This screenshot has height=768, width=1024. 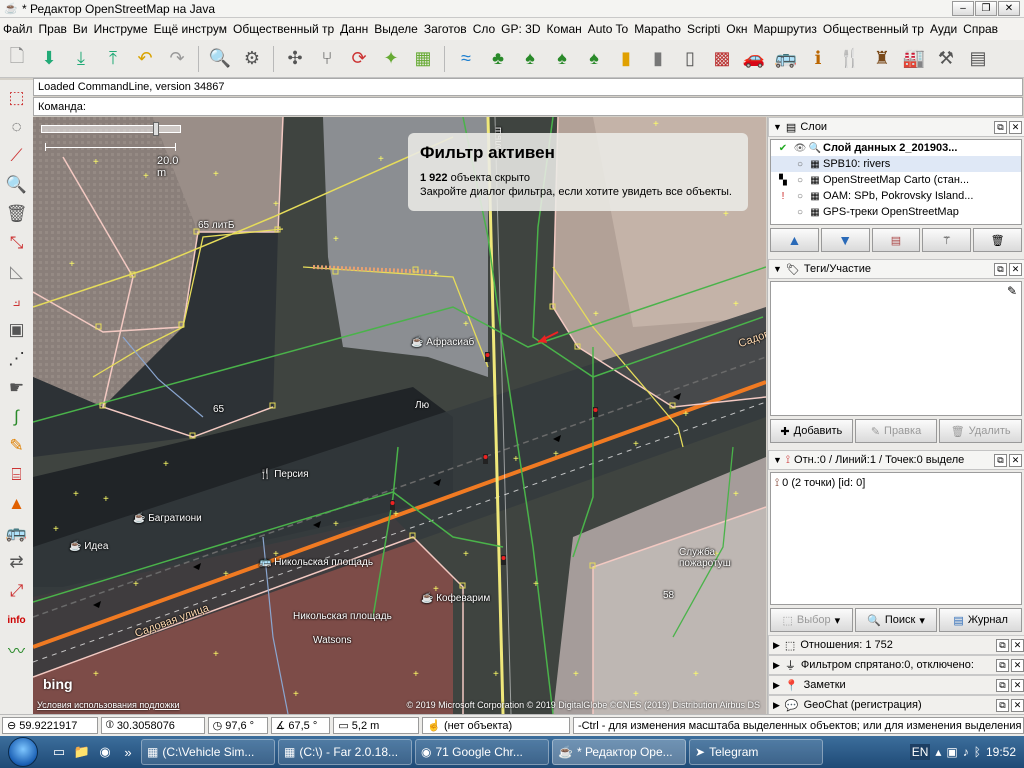 What do you see at coordinates (896, 127) in the screenshot?
I see `layers-panel-header: ▼ ▤ Слои ⧉ ✕` at bounding box center [896, 127].